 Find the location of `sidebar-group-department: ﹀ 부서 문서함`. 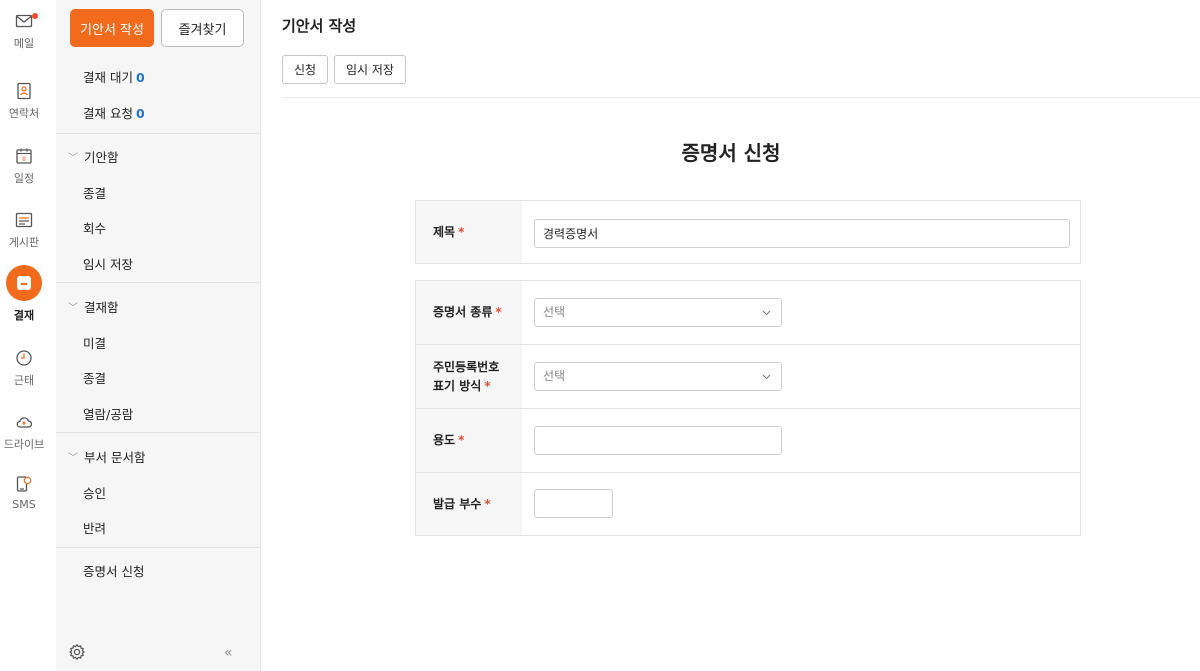

sidebar-group-department: ﹀ 부서 문서함 is located at coordinates (106, 456).